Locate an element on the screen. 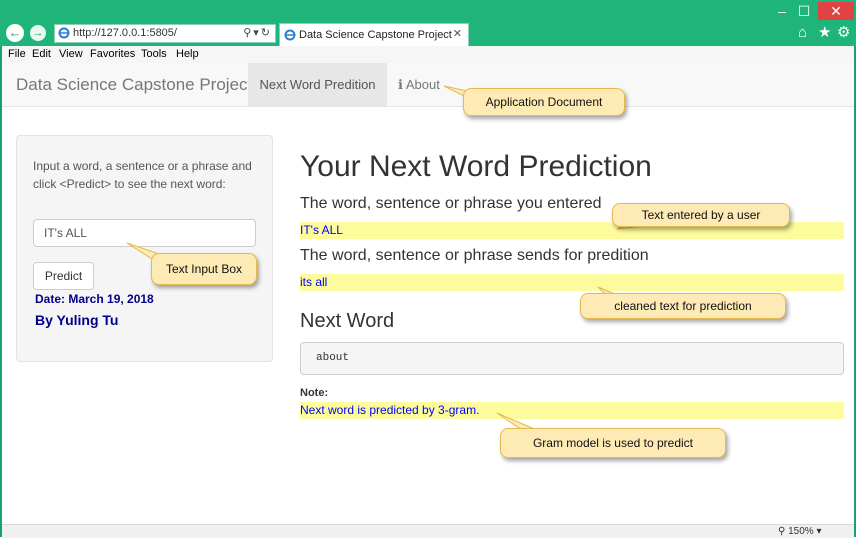 The width and height of the screenshot is (856, 538). callout-text-input-box: Text Input Box is located at coordinates (204, 269).